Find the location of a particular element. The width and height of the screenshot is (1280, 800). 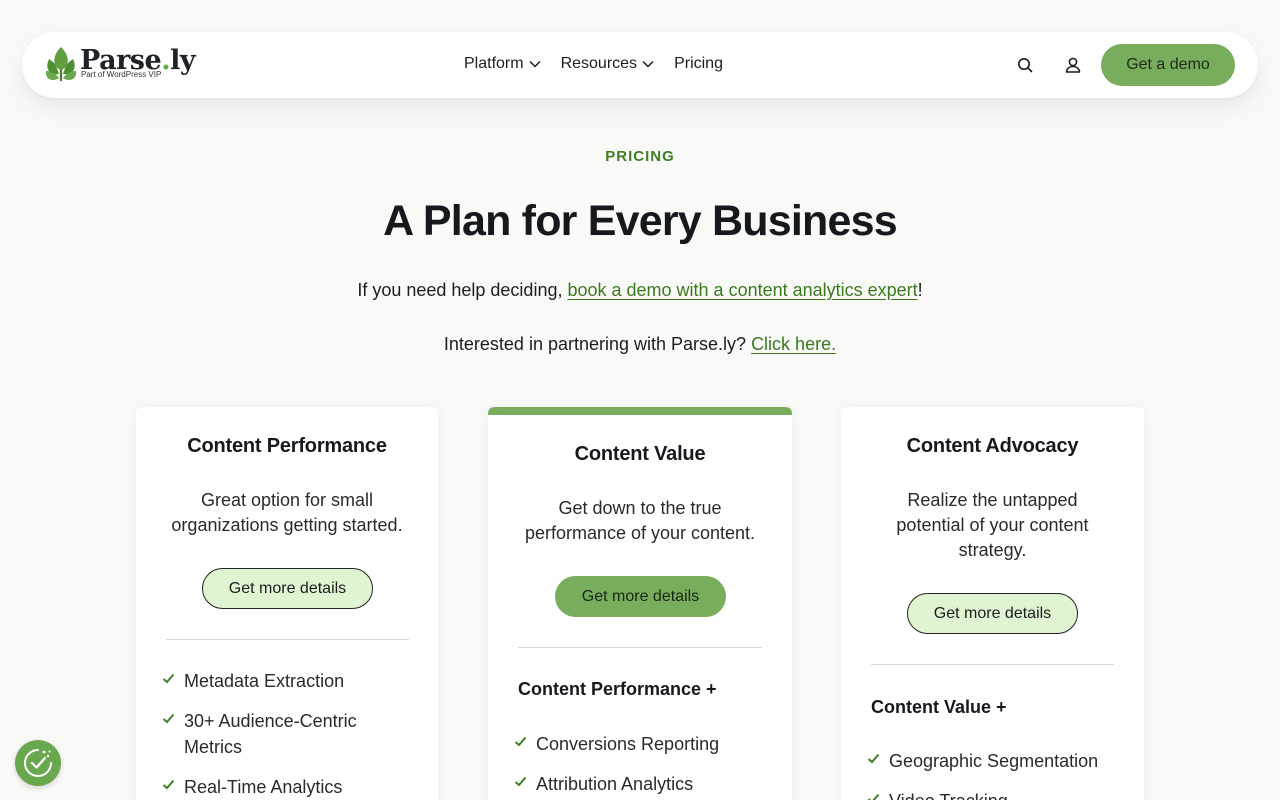

nav-platform-label: Platform is located at coordinates (494, 63).